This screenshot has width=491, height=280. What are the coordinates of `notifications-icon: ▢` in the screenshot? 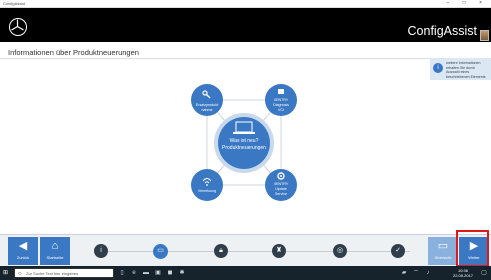 It's located at (484, 273).